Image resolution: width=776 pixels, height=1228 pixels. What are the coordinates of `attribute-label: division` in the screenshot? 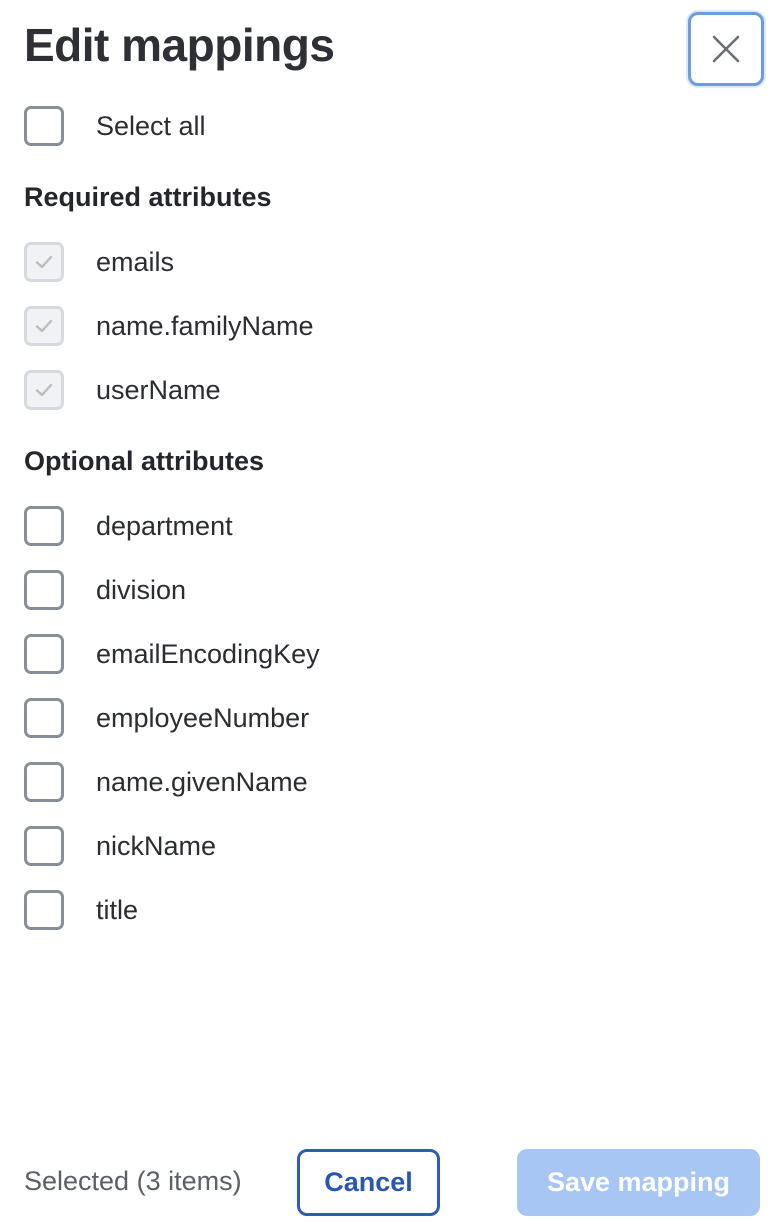 It's located at (141, 589).